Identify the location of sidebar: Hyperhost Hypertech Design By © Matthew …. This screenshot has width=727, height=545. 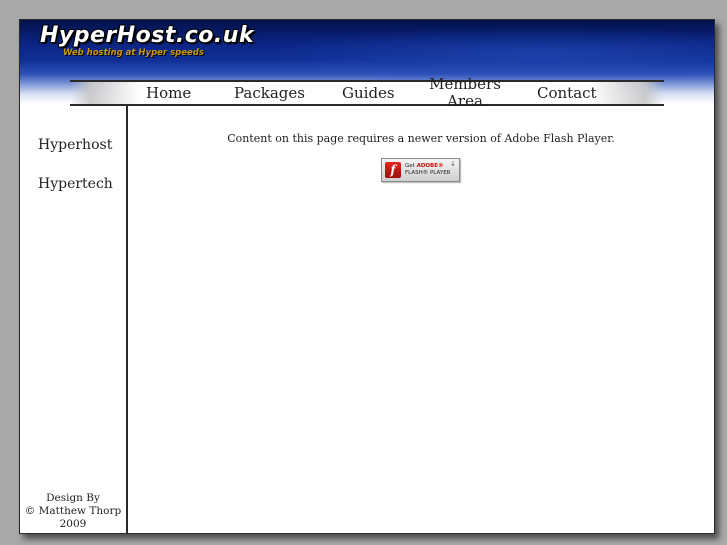
(74, 319).